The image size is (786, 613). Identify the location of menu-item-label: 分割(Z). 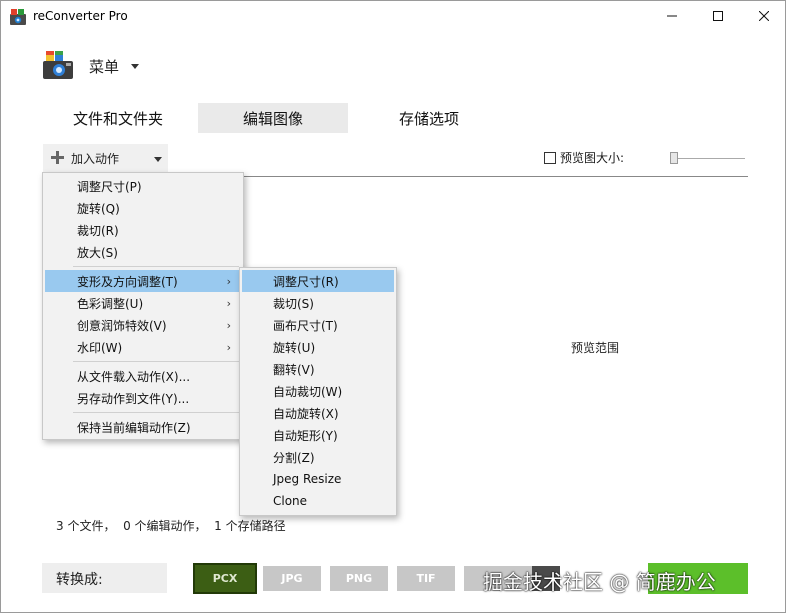
(294, 457).